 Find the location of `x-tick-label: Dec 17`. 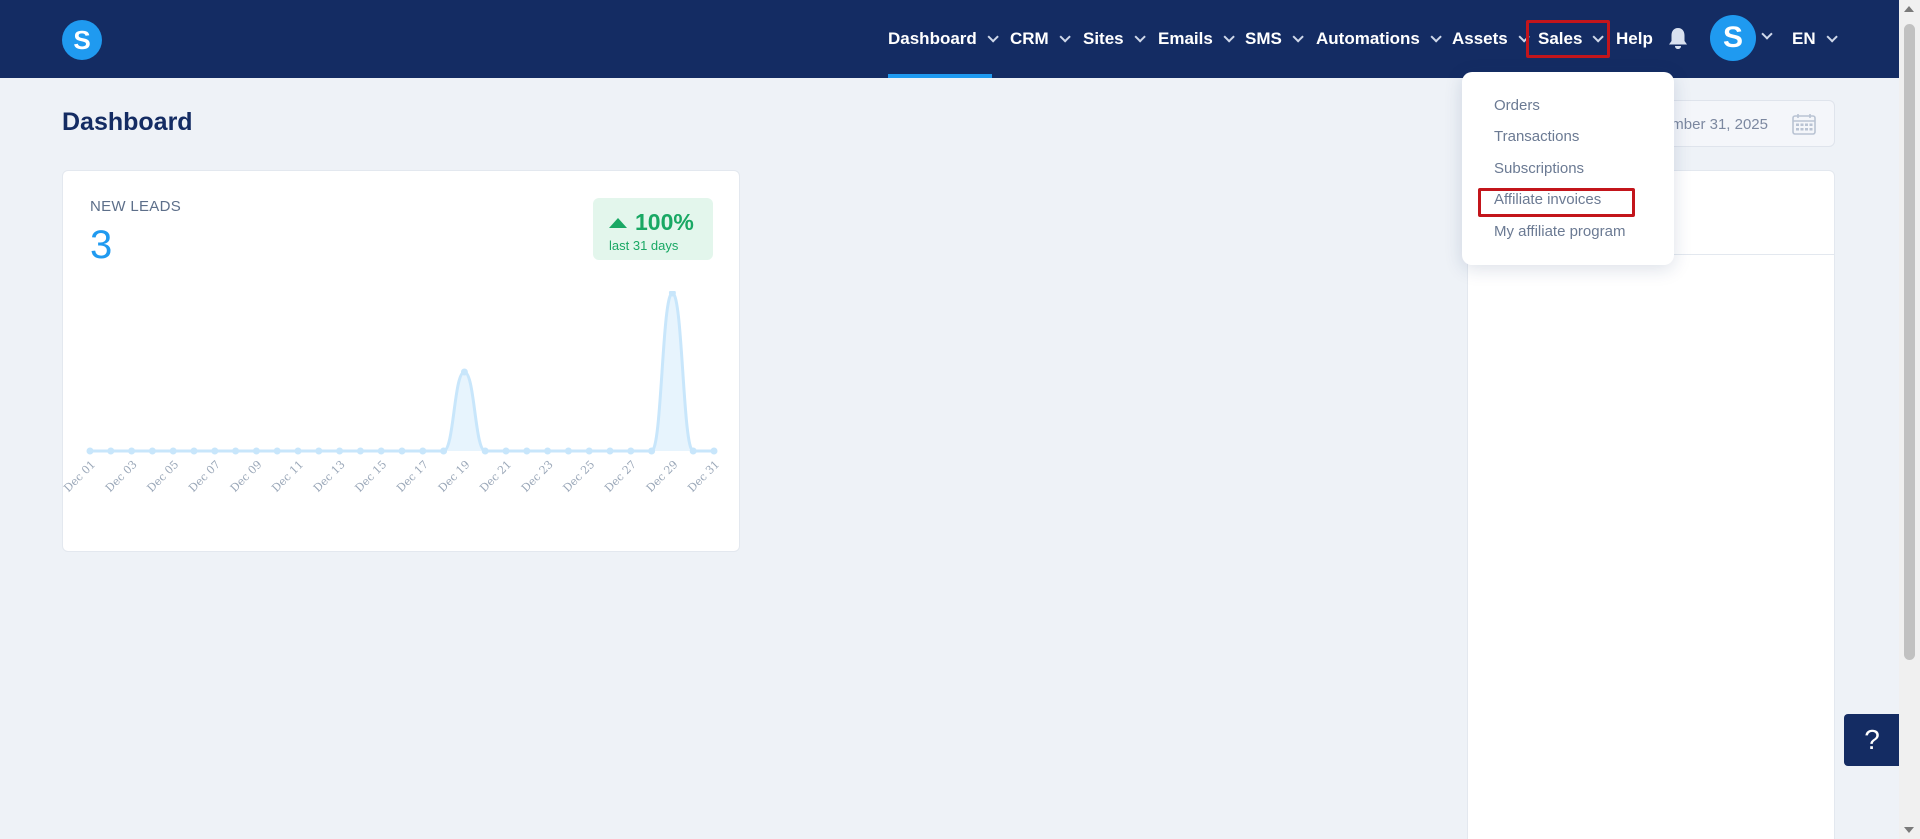

x-tick-label: Dec 17 is located at coordinates (412, 476).